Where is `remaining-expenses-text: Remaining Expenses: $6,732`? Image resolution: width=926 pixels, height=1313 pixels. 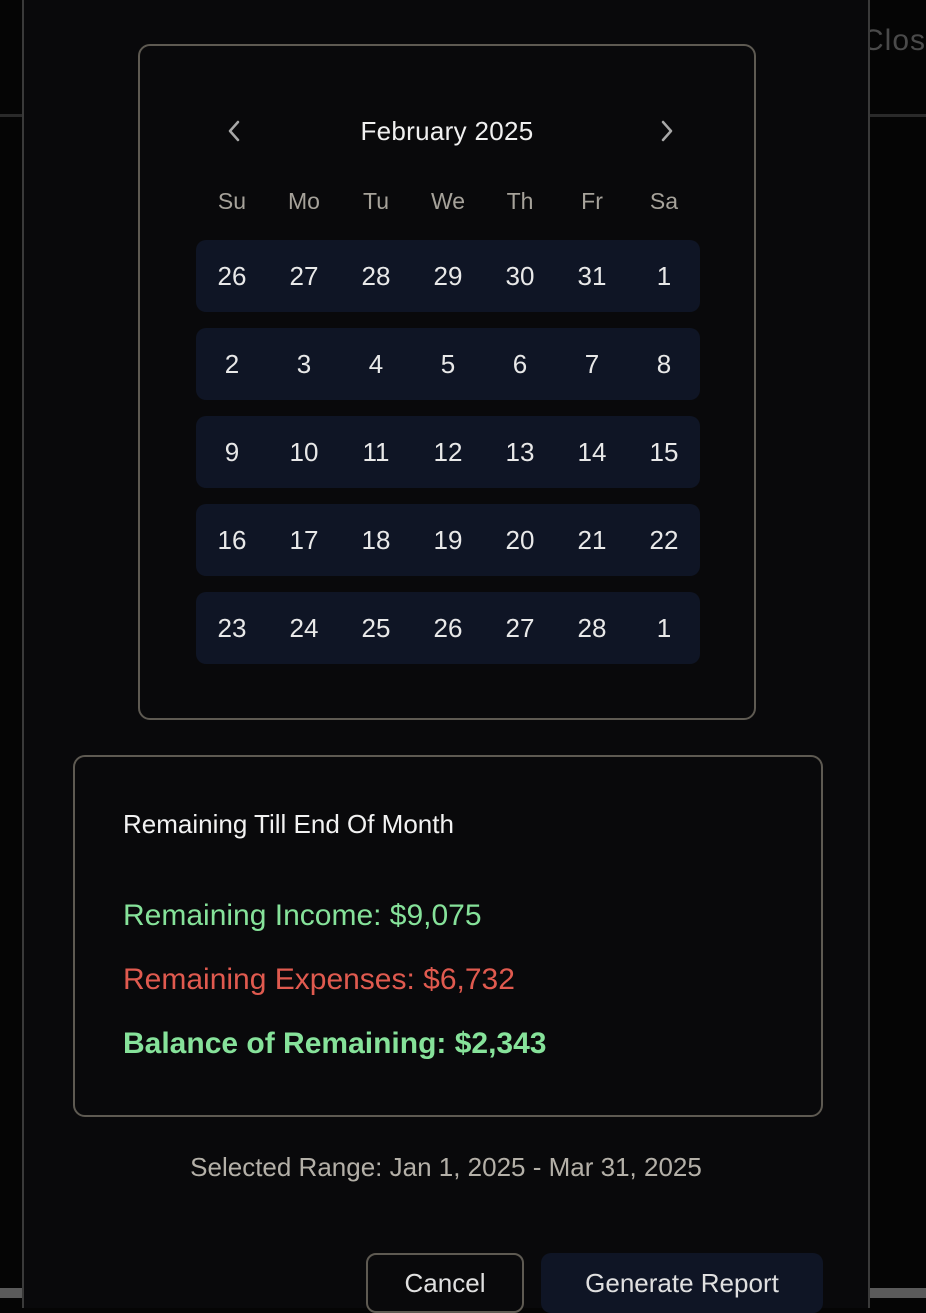
remaining-expenses-text: Remaining Expenses: $6,732 is located at coordinates (319, 979).